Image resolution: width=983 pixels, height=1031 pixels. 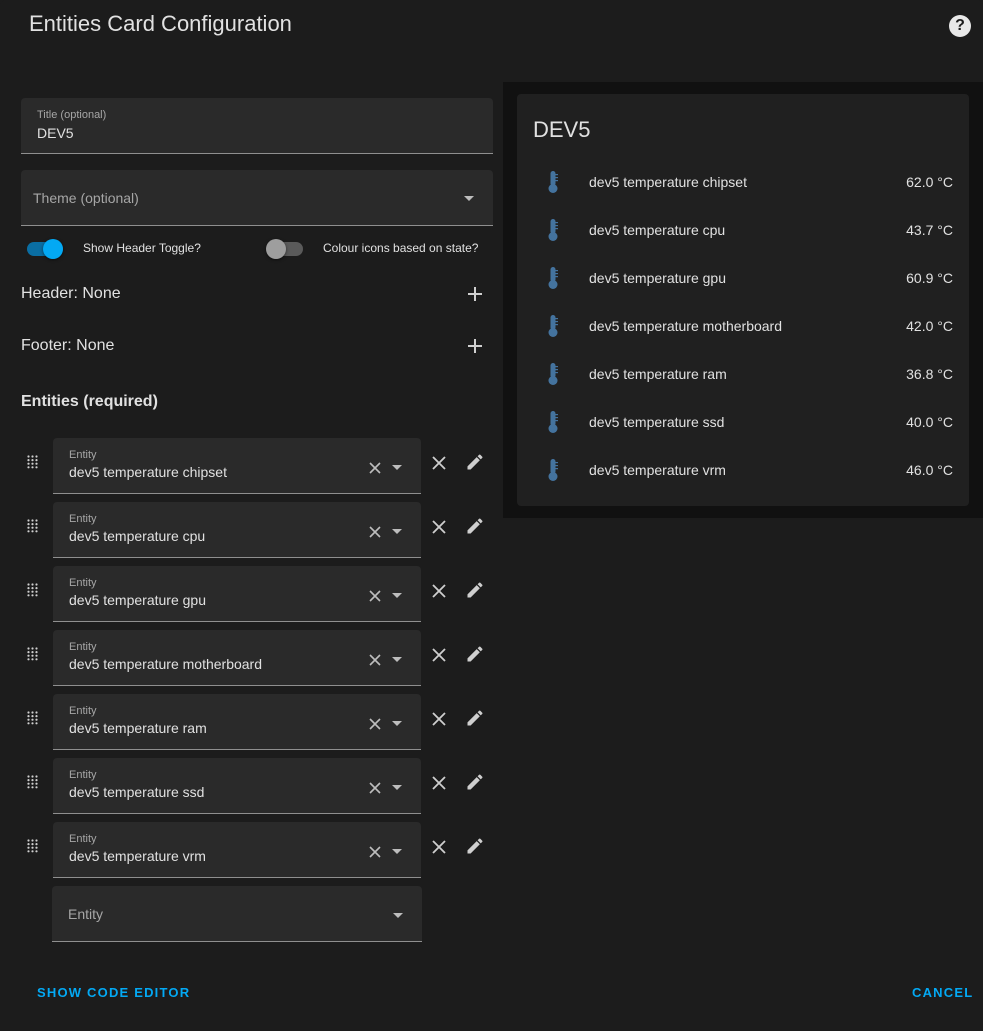 I want to click on entity-select: Entity dev5 temperature motherboard, so click(x=237, y=658).